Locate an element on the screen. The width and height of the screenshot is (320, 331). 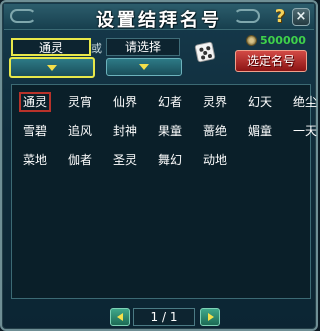
name-option: 幻者 is located at coordinates (170, 102).